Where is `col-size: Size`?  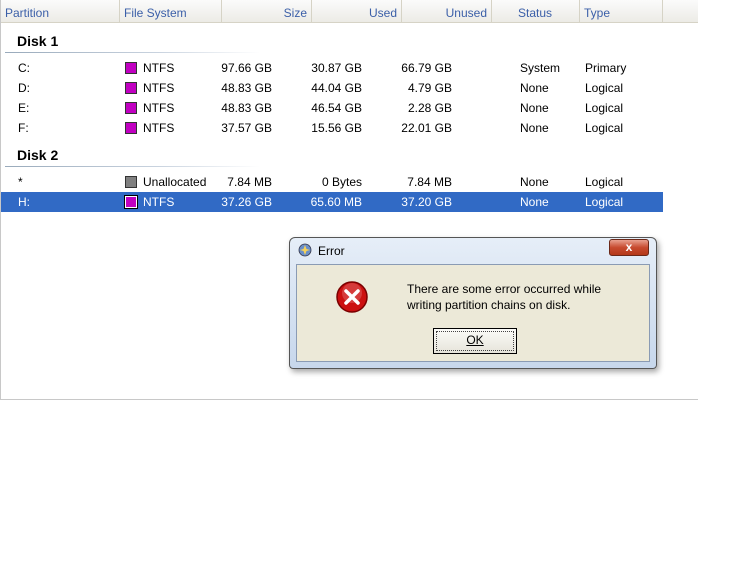 col-size: Size is located at coordinates (267, 11).